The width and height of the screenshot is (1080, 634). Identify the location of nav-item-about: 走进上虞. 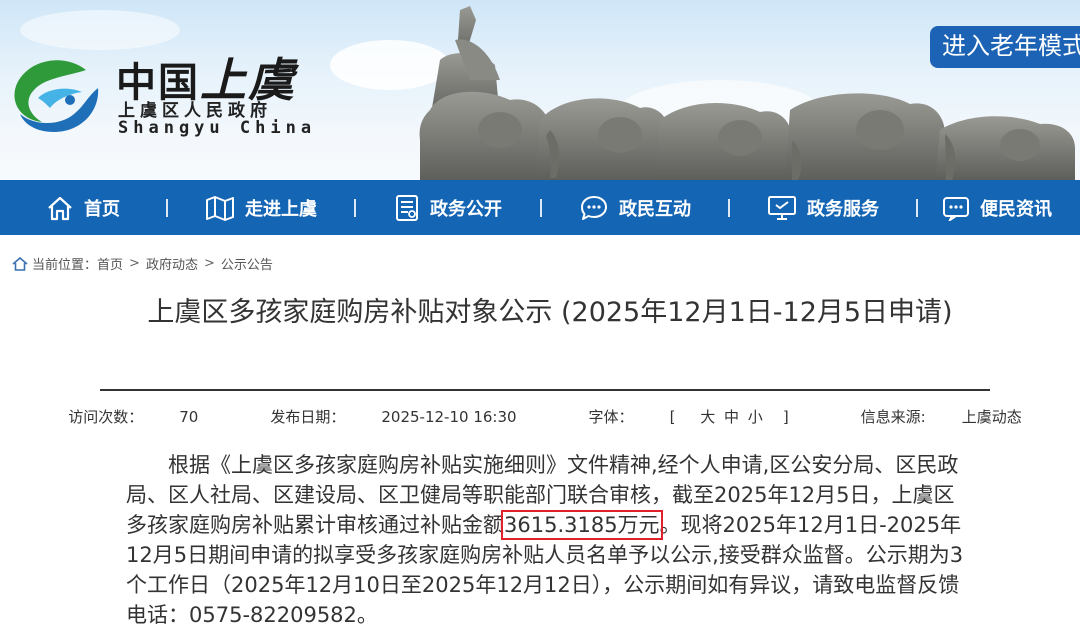
(261, 207).